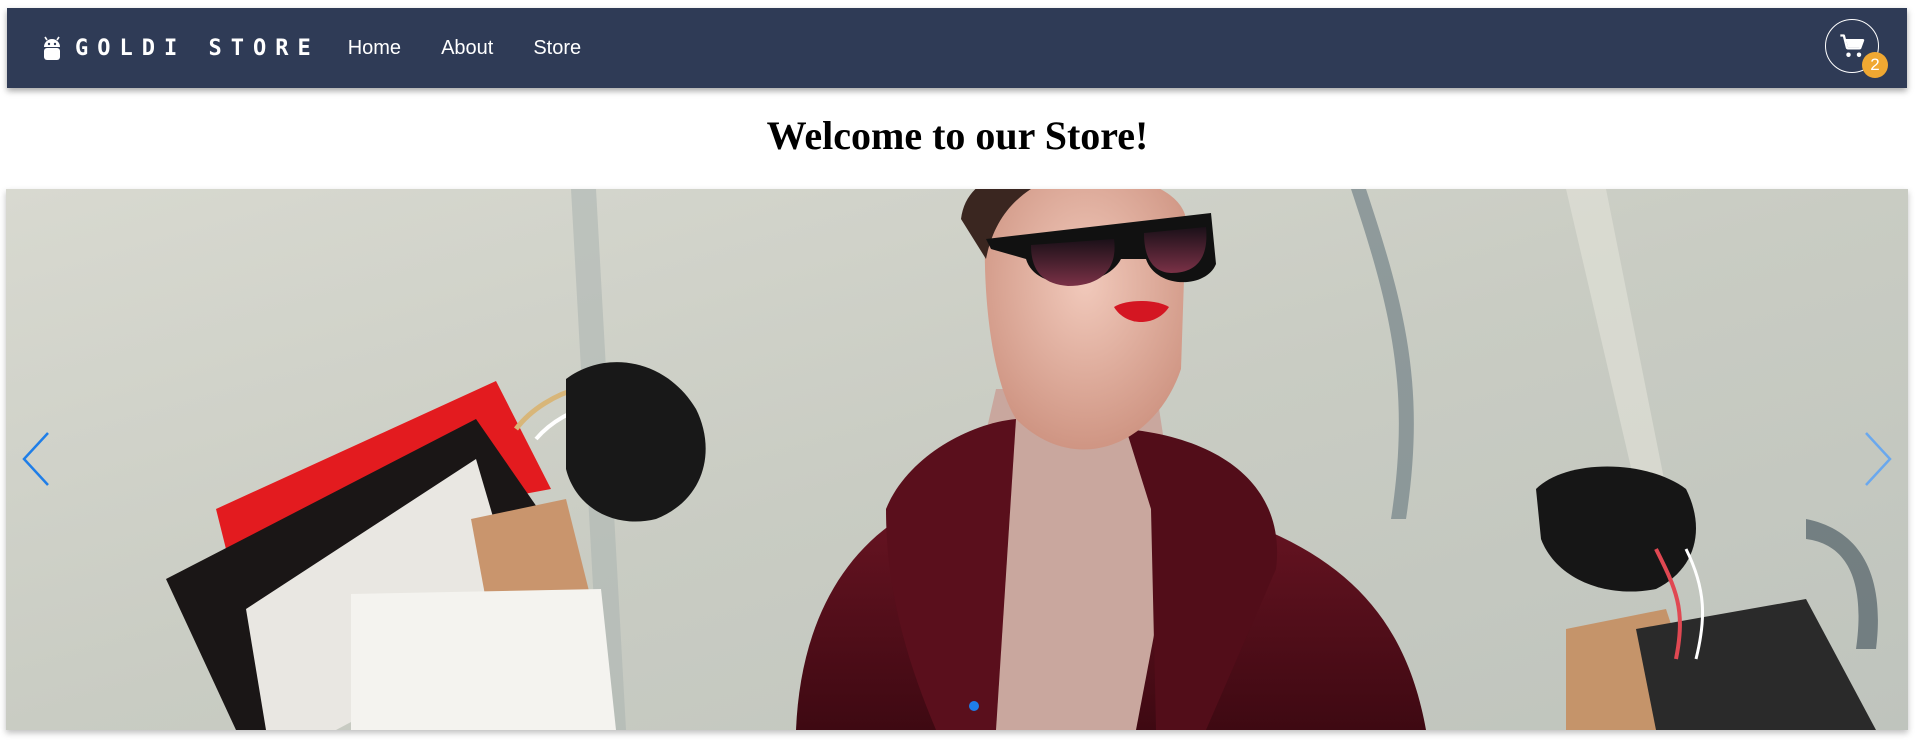 The image size is (1915, 755). I want to click on carousel-indicators, so click(974, 706).